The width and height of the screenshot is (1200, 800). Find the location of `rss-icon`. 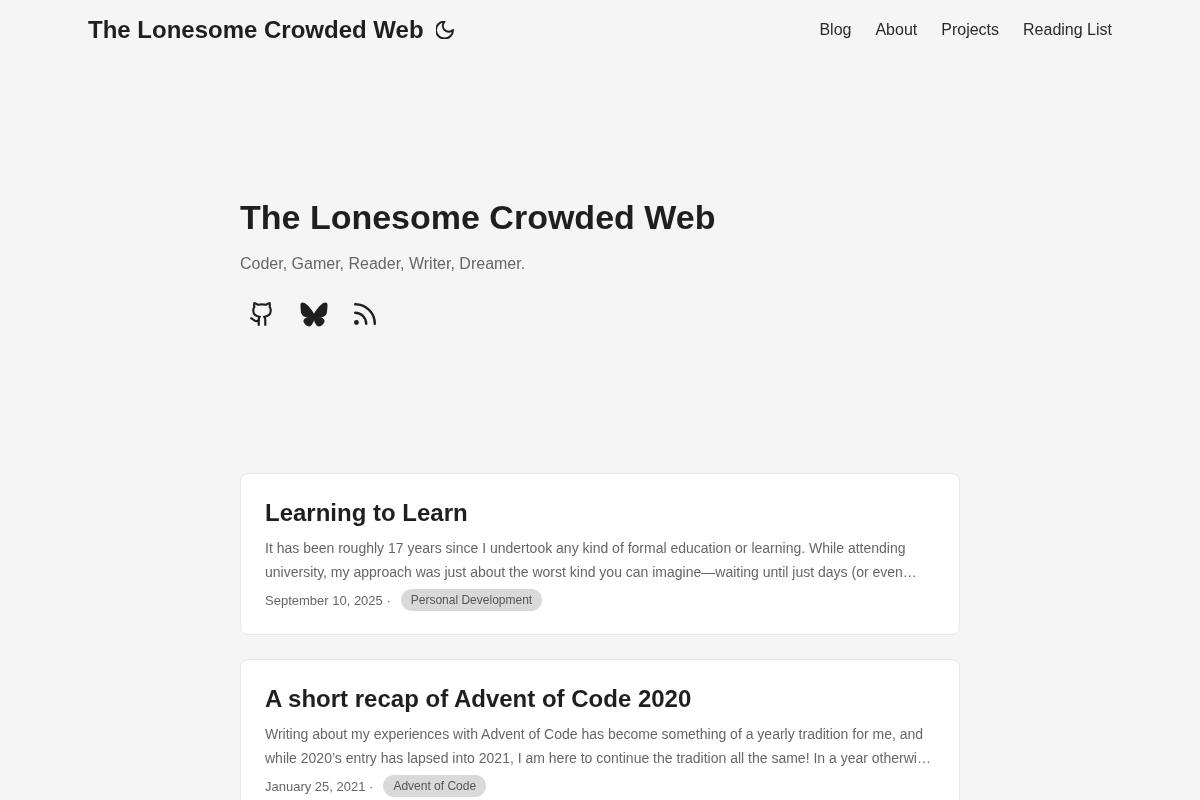

rss-icon is located at coordinates (365, 314).